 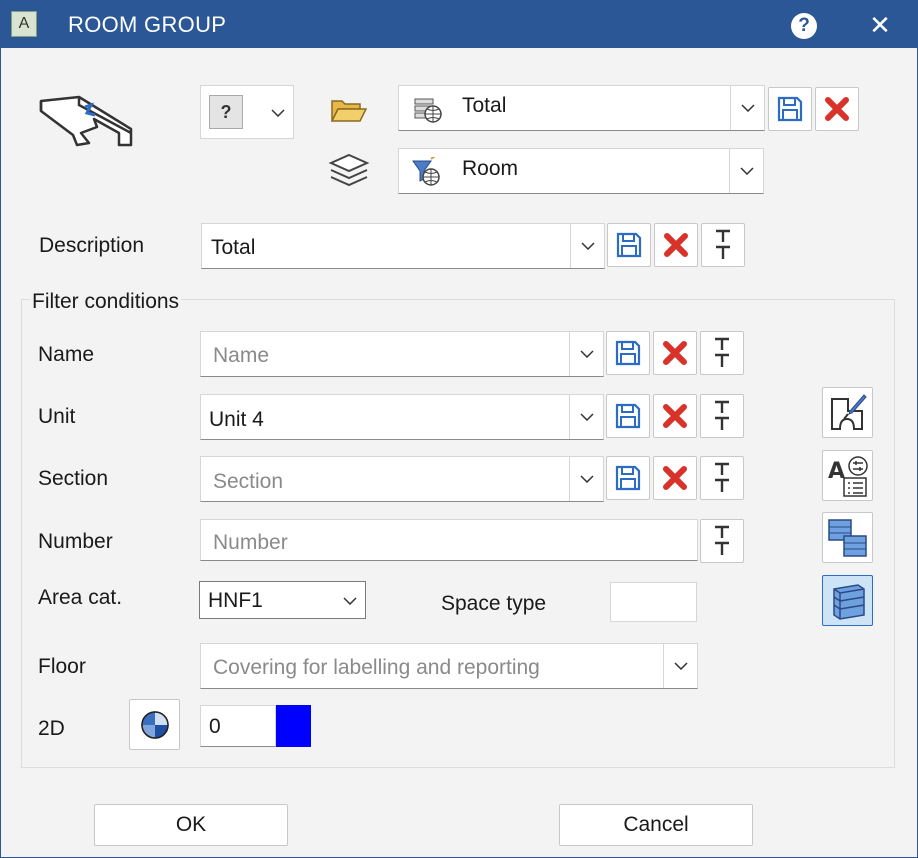 I want to click on favorite-globe-icon, so click(x=428, y=110).